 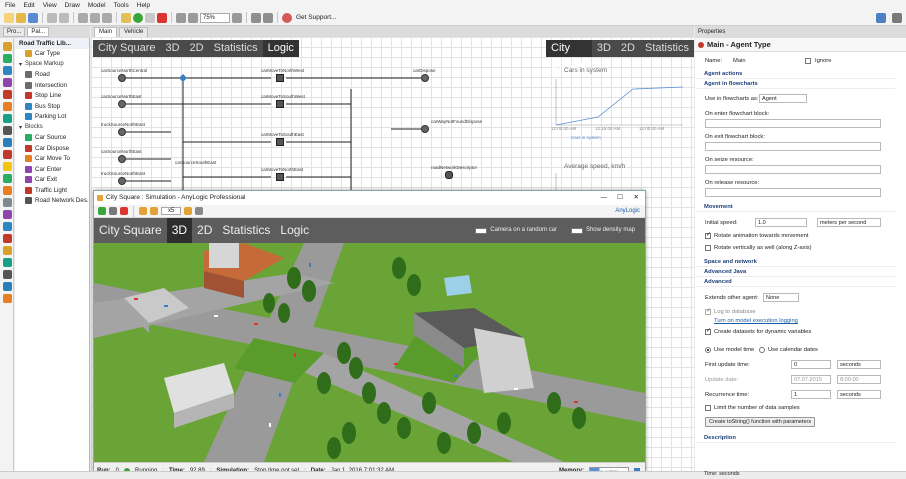 What do you see at coordinates (256, 17) in the screenshot?
I see `select-icon` at bounding box center [256, 17].